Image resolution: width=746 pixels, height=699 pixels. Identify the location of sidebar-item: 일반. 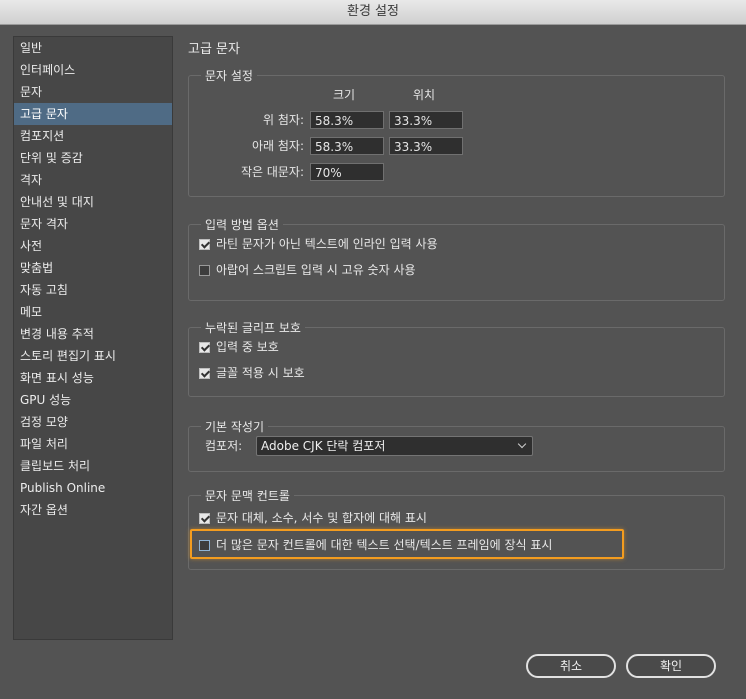
(93, 48).